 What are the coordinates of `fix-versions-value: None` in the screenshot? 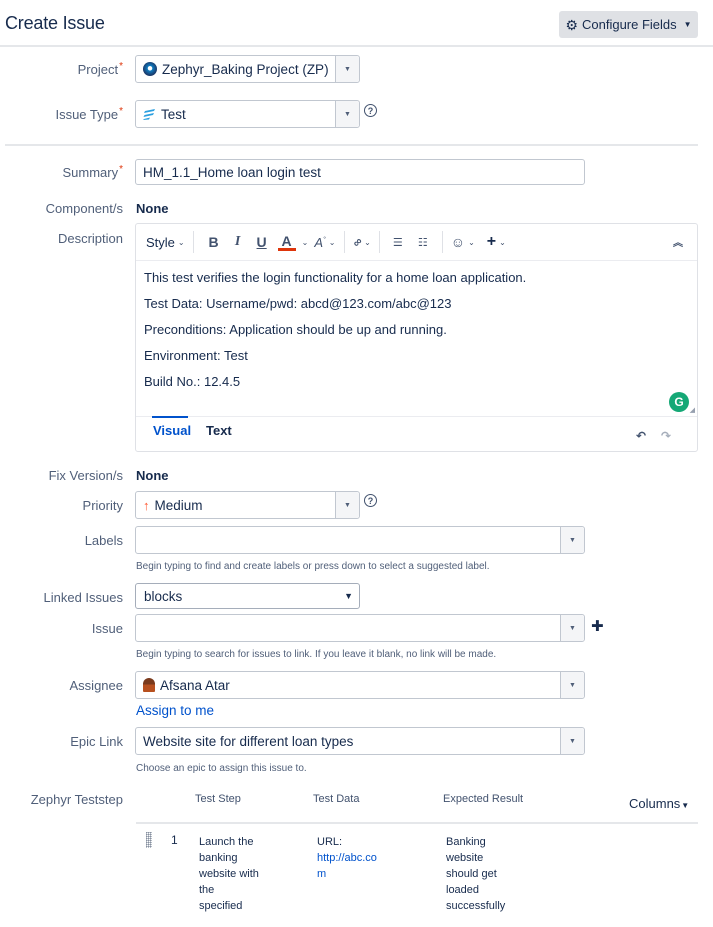 It's located at (152, 475).